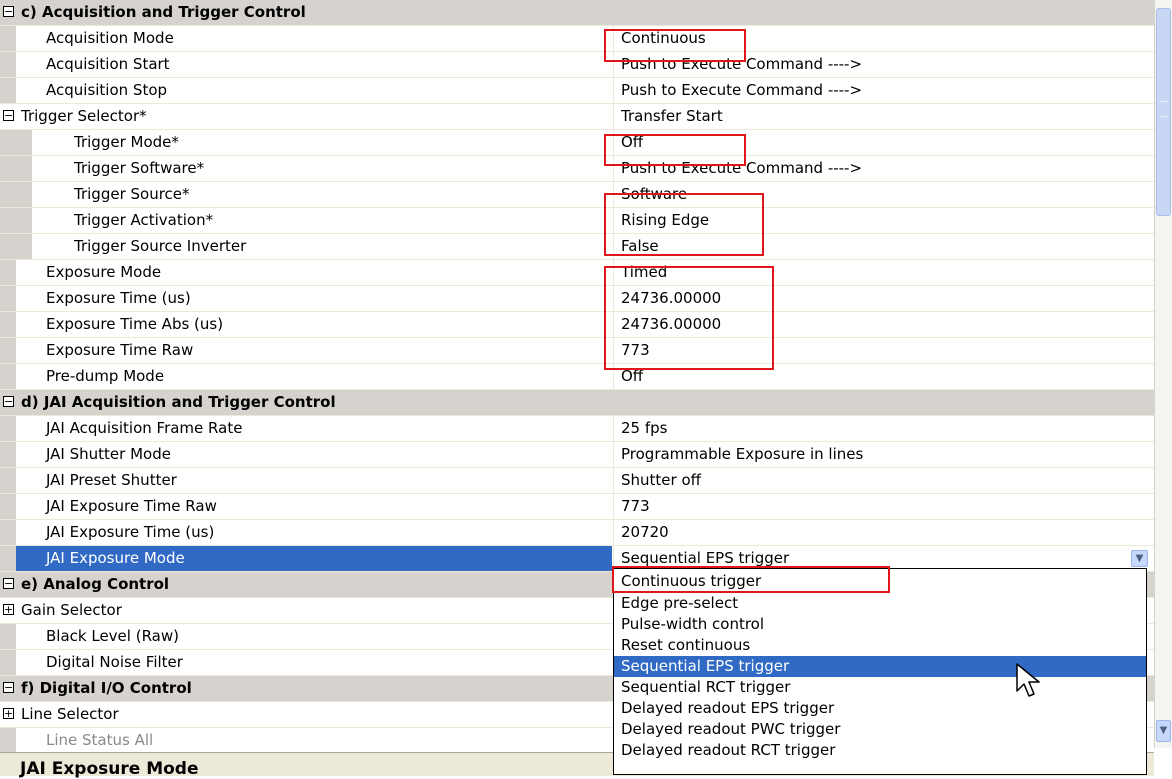 The width and height of the screenshot is (1172, 779). I want to click on property-label: JAI Exposure Mode, so click(314, 558).